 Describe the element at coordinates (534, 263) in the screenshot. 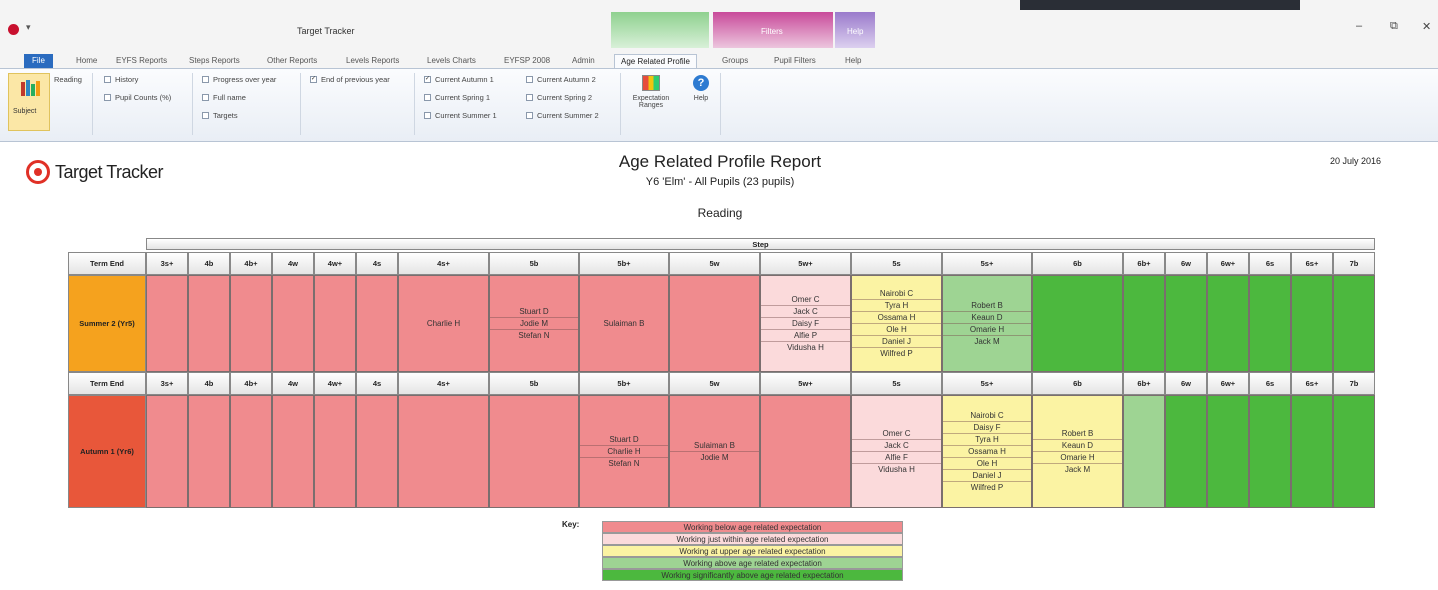

I see `step-column-header: 5b` at that location.